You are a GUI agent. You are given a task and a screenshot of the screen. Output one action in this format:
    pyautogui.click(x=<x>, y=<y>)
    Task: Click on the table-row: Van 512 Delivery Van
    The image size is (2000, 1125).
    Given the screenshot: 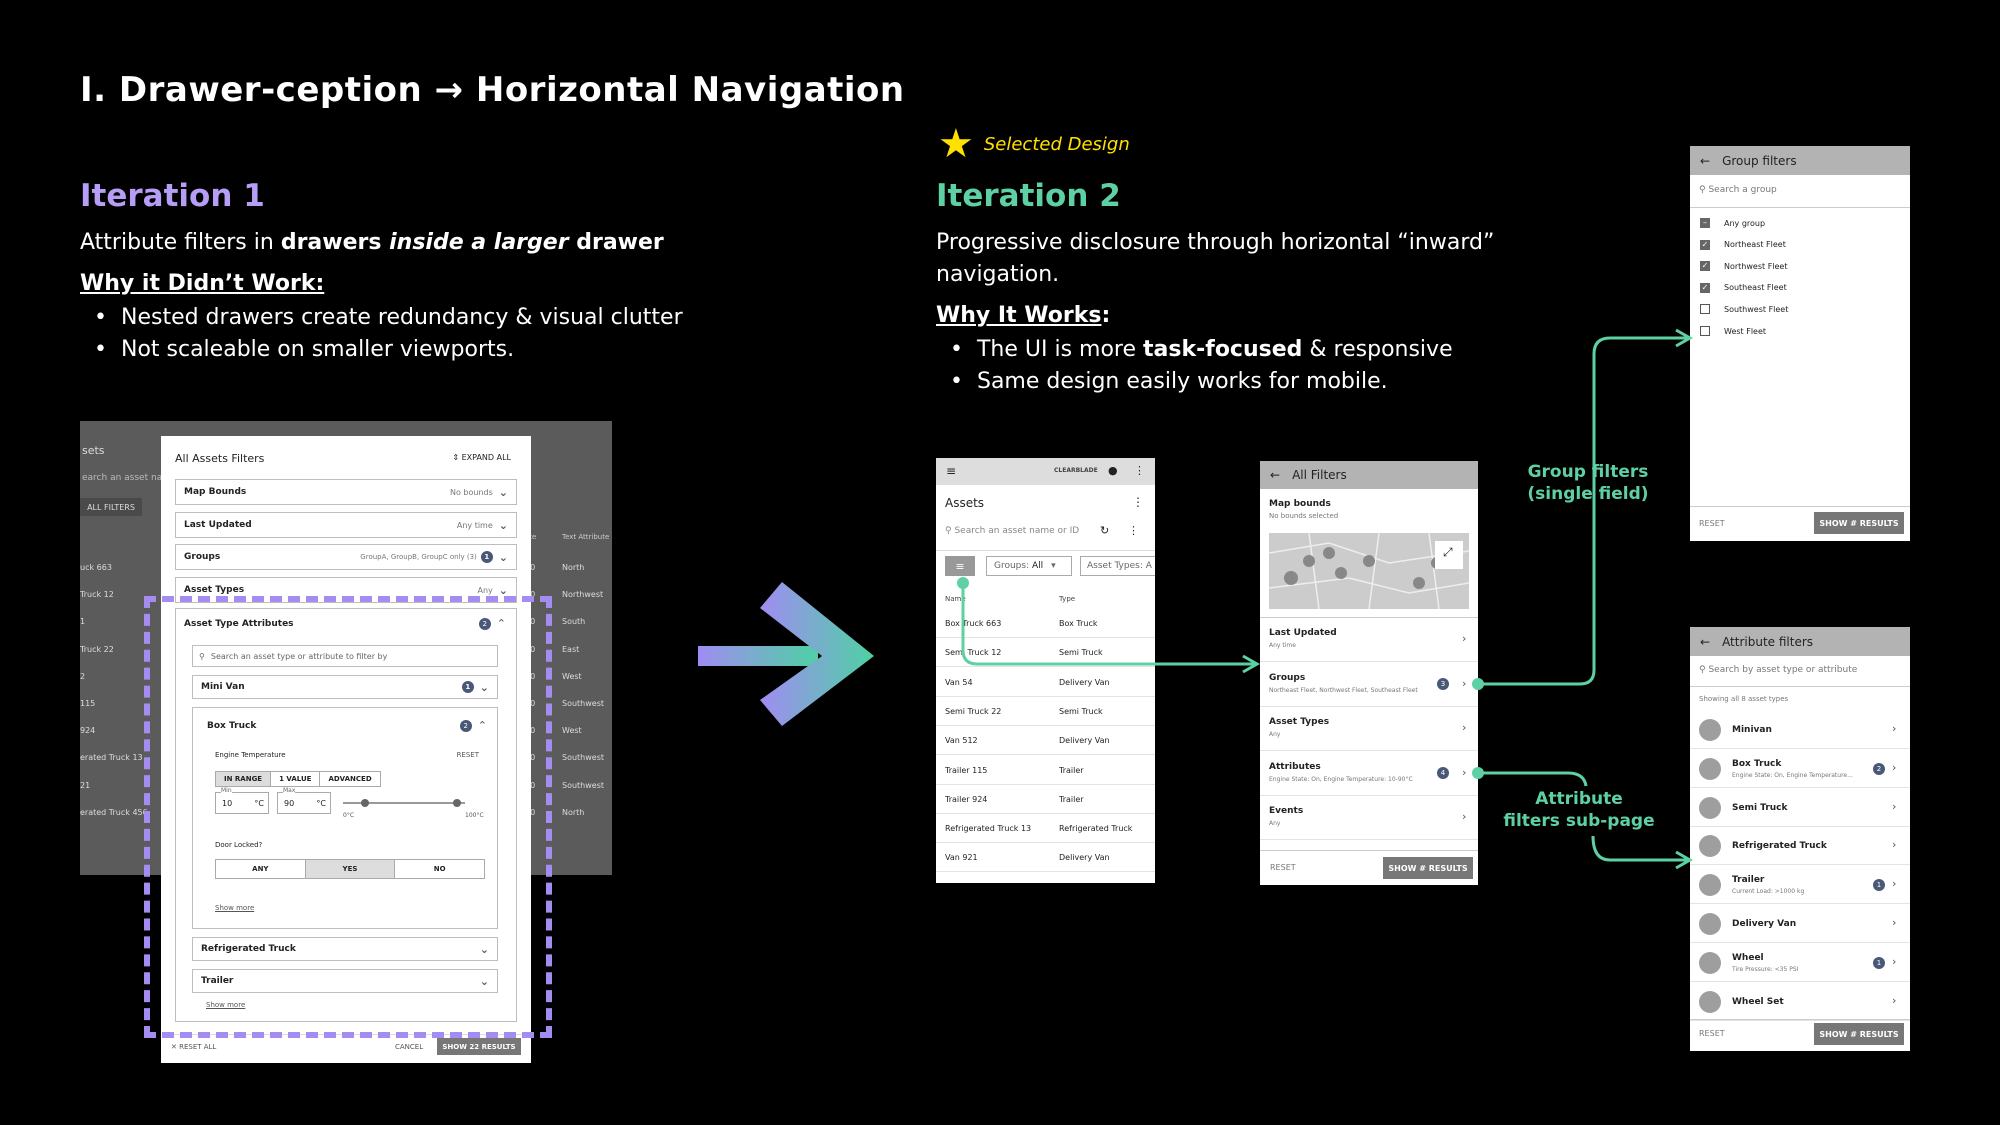 What is the action you would take?
    pyautogui.click(x=1045, y=741)
    